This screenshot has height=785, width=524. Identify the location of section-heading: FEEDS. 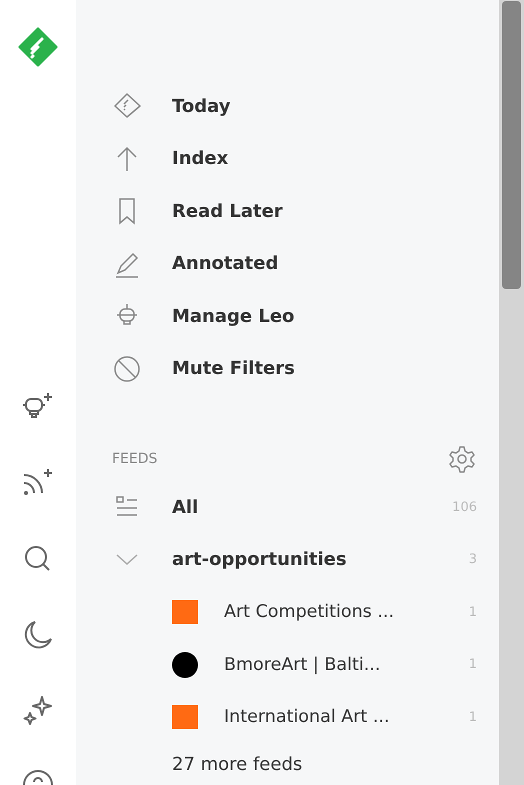
(135, 459).